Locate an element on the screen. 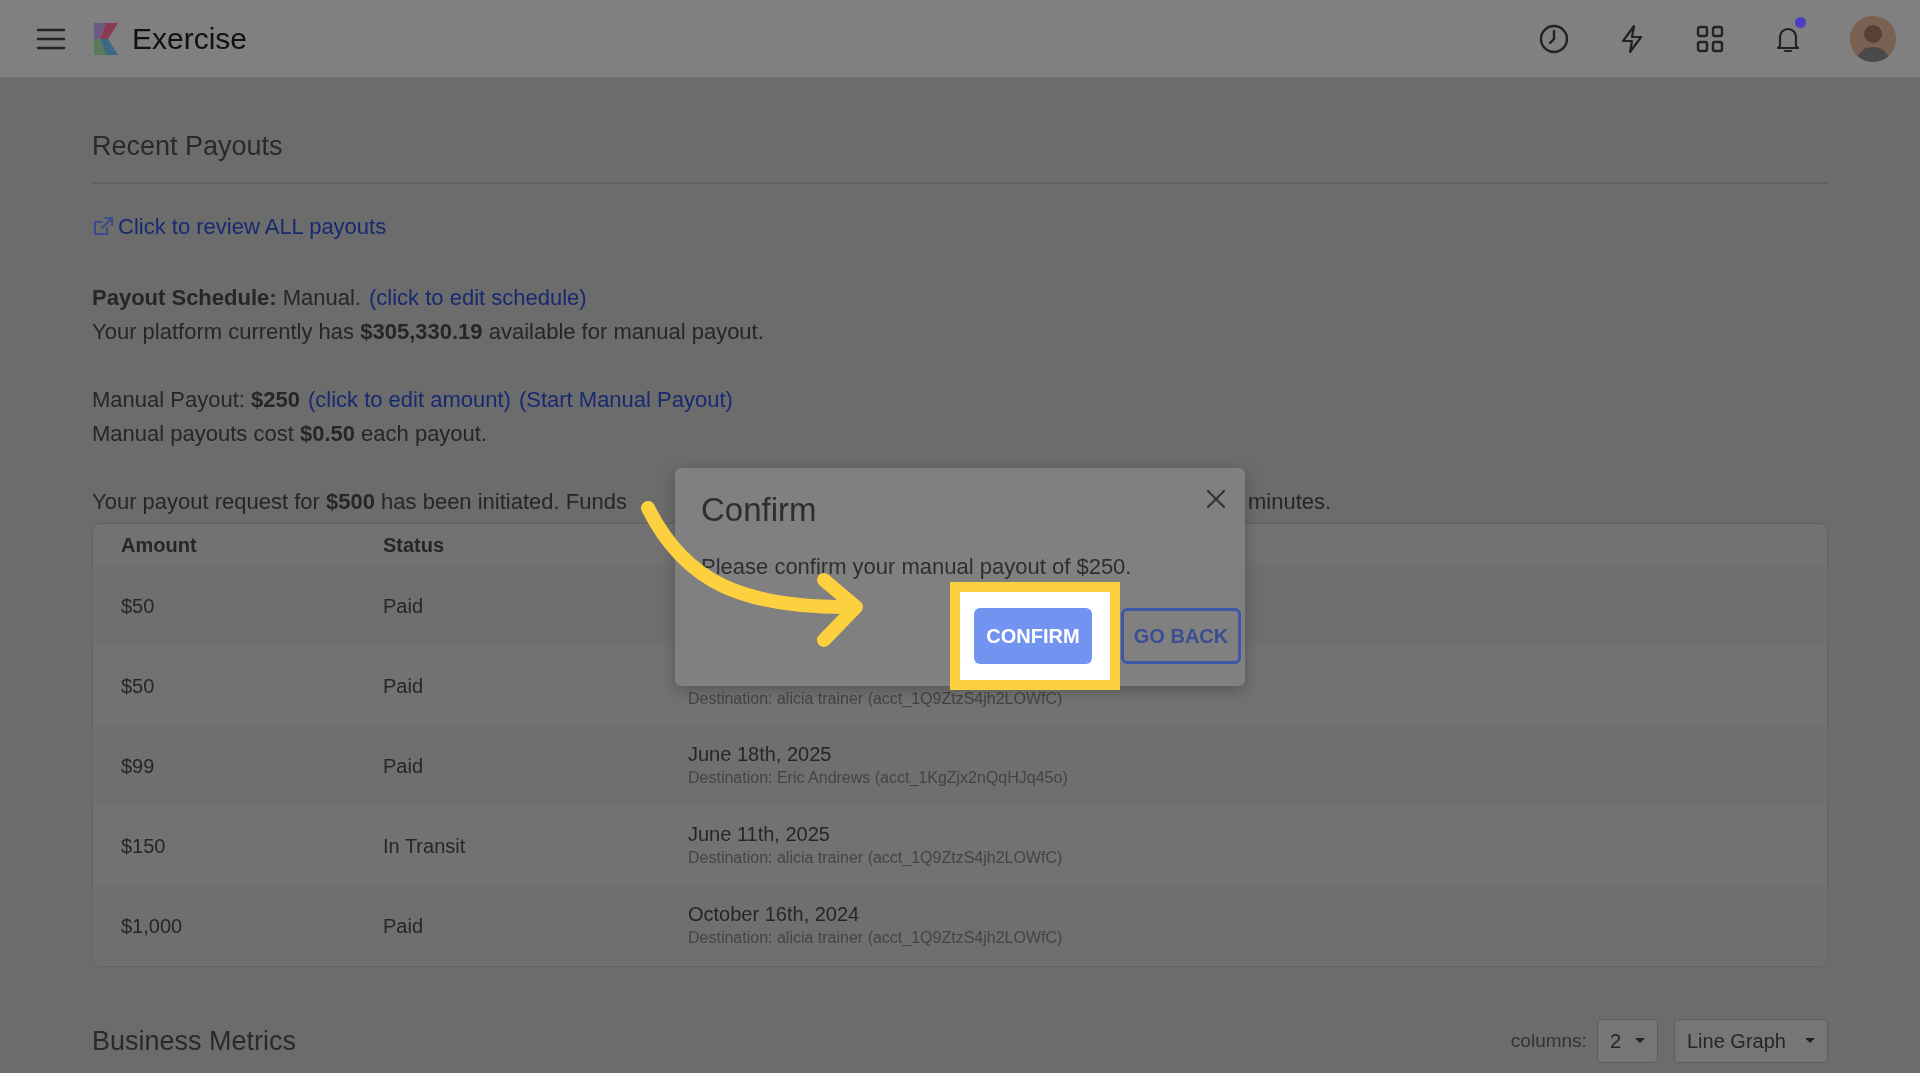  section-title: Business Metrics is located at coordinates (194, 1041).